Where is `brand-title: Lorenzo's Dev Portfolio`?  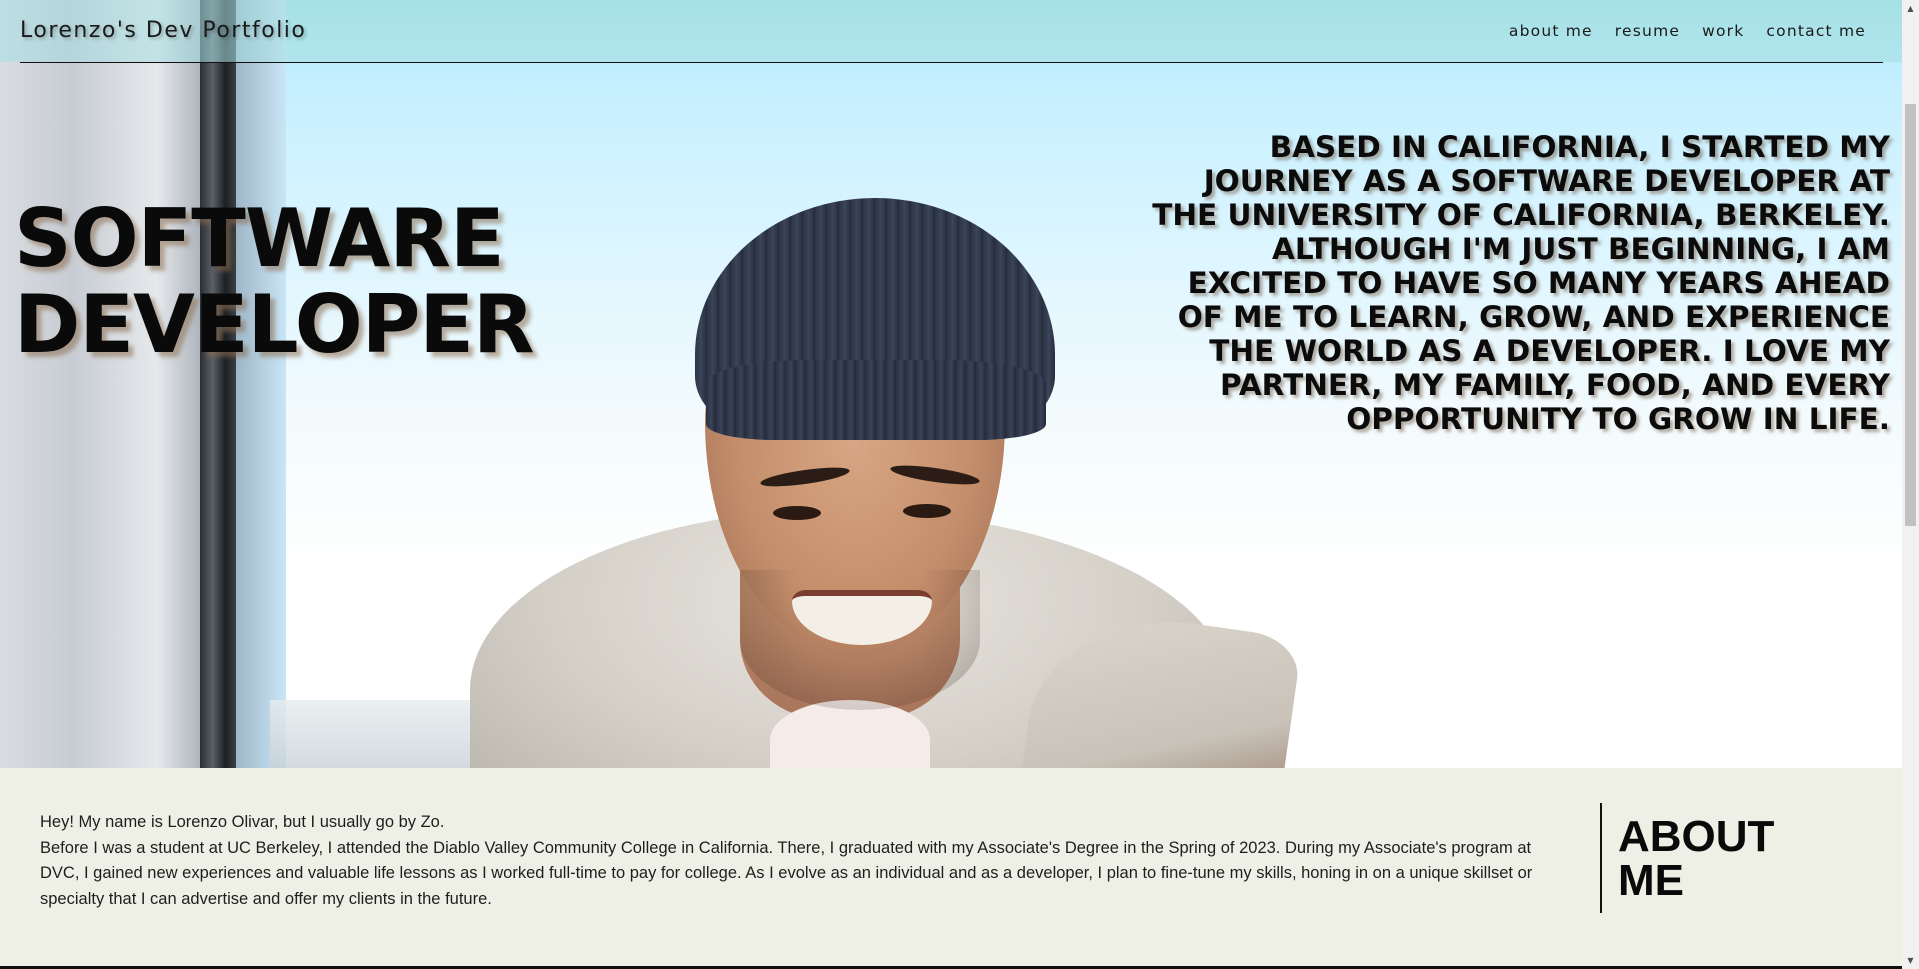
brand-title: Lorenzo's Dev Portfolio is located at coordinates (163, 30).